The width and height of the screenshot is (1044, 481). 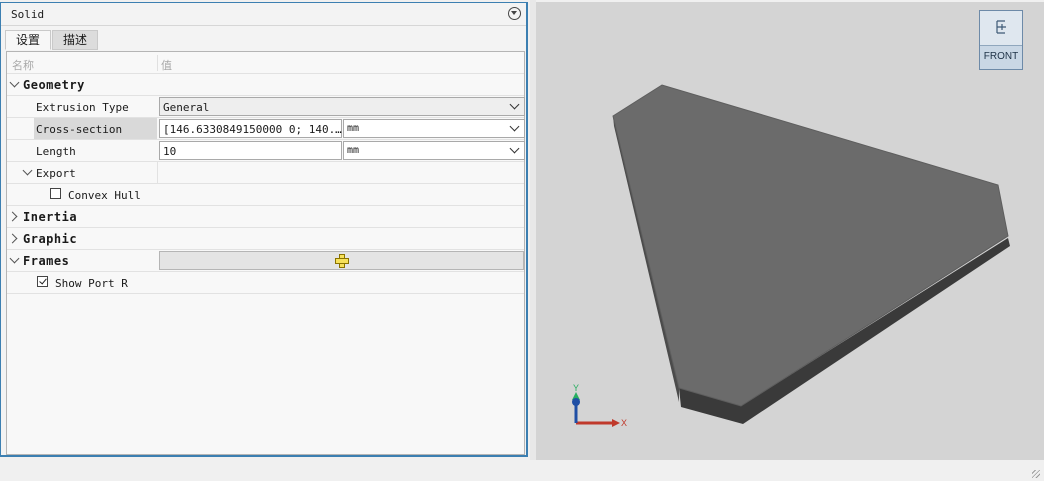 What do you see at coordinates (186, 107) in the screenshot?
I see `select-value: General` at bounding box center [186, 107].